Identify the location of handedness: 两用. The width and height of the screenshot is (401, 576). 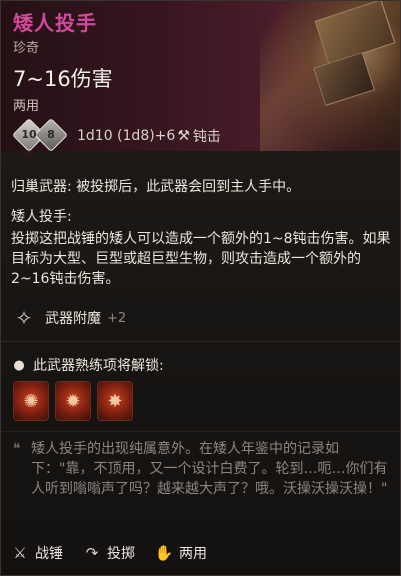
(26, 106).